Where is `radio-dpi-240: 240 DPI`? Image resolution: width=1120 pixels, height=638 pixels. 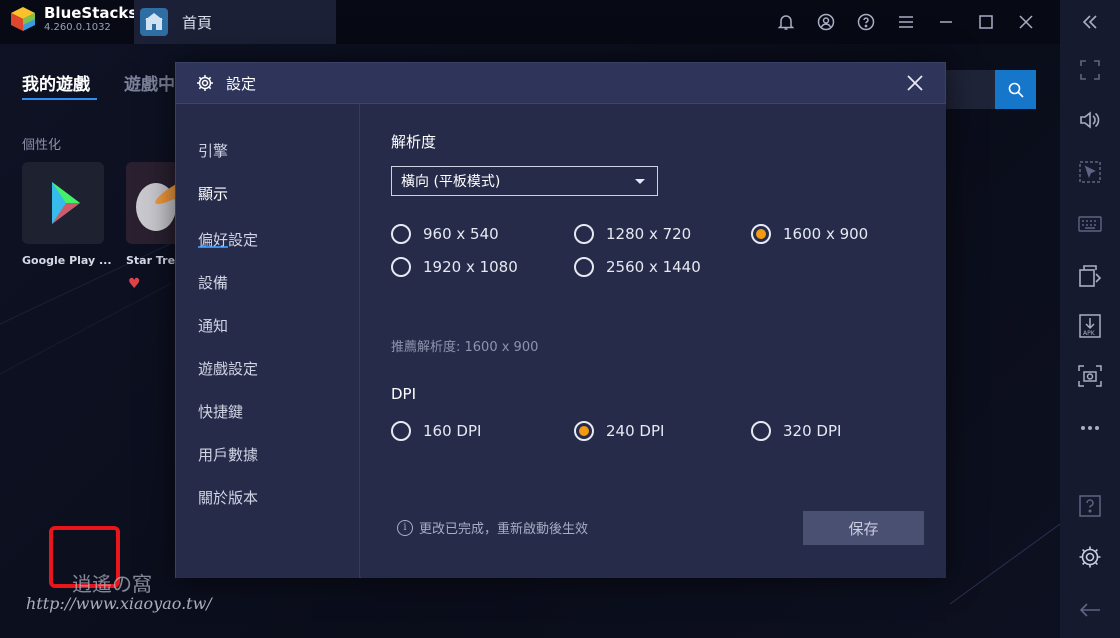
radio-dpi-240: 240 DPI is located at coordinates (619, 431).